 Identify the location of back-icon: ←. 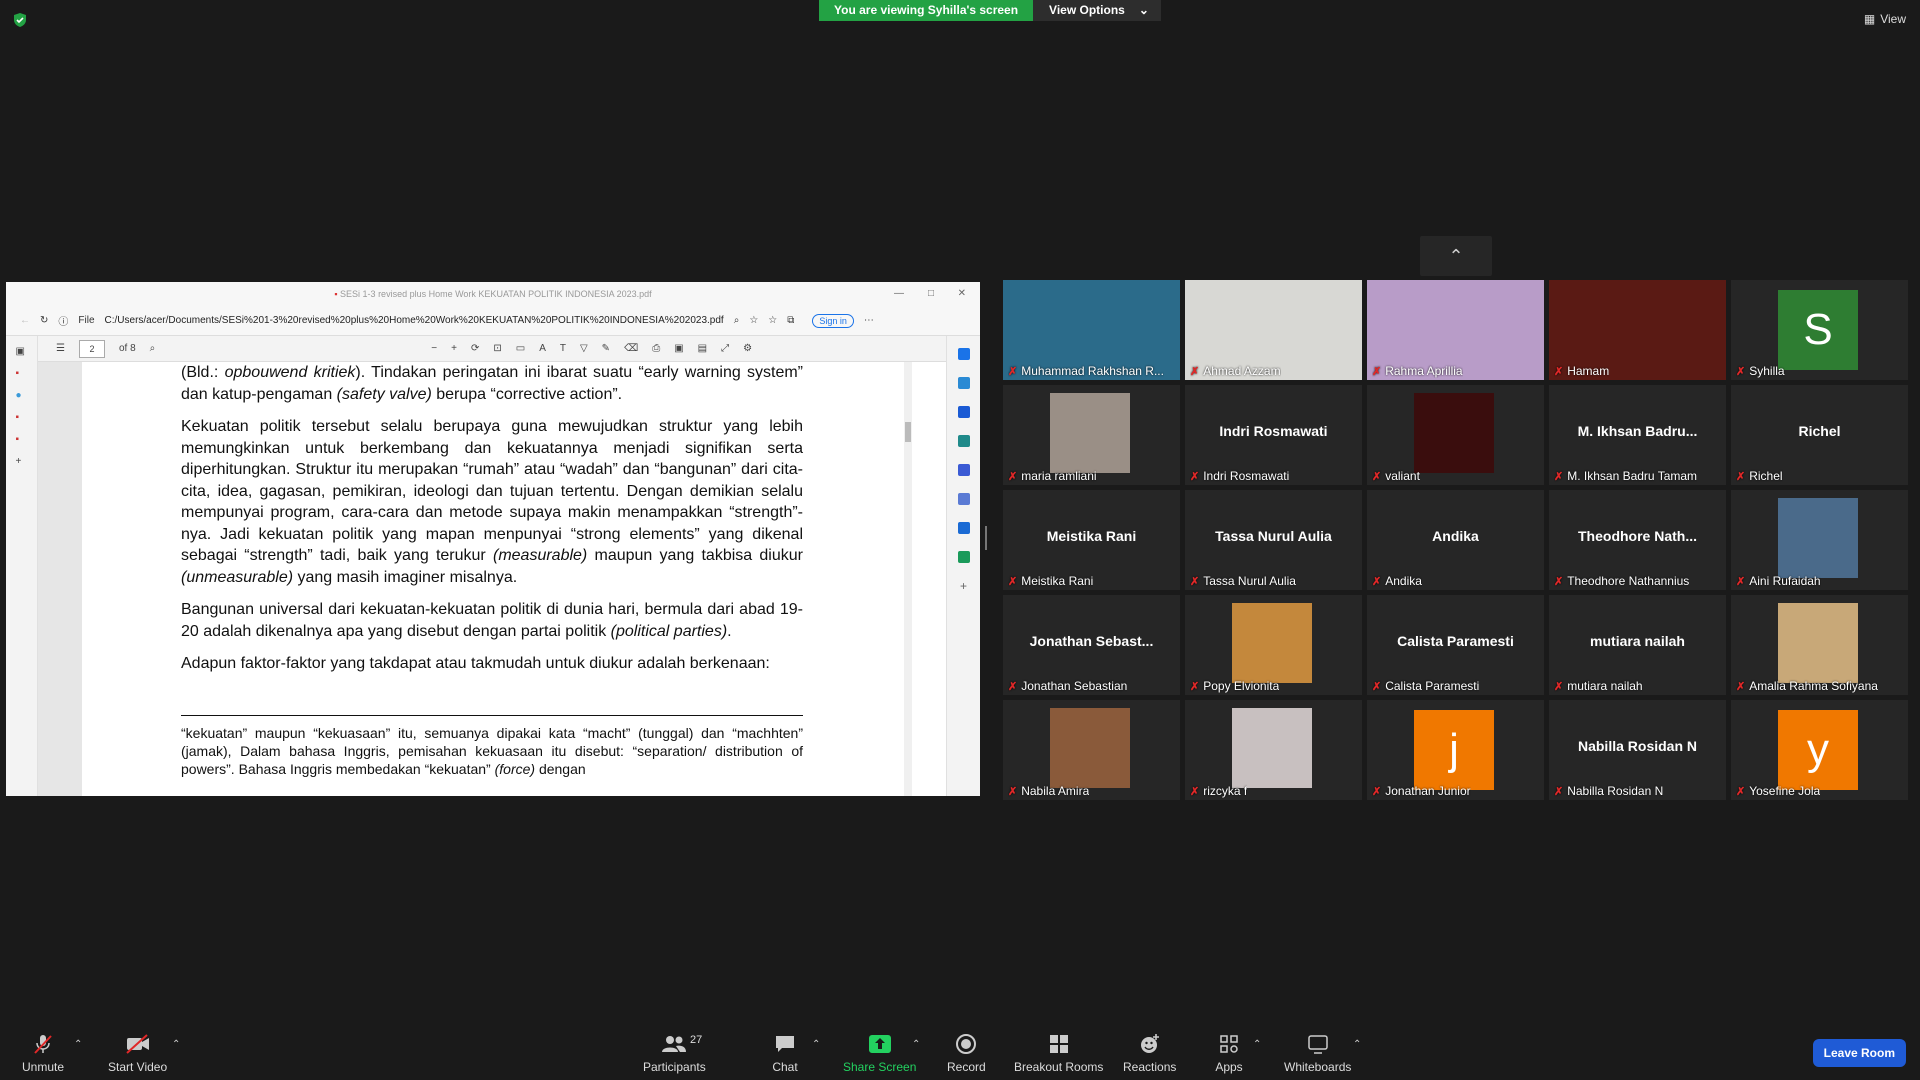
(25, 320).